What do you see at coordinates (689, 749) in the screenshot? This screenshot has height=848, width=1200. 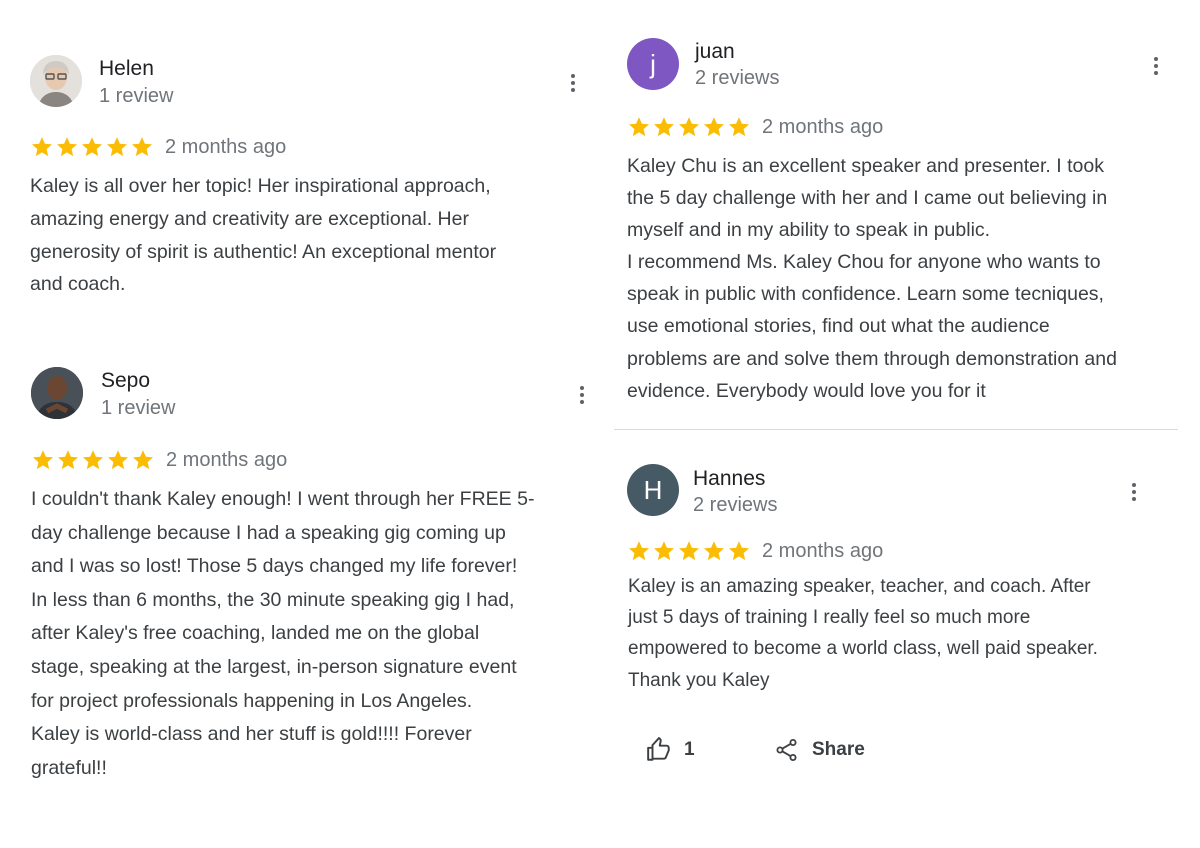 I see `like-count: 1` at bounding box center [689, 749].